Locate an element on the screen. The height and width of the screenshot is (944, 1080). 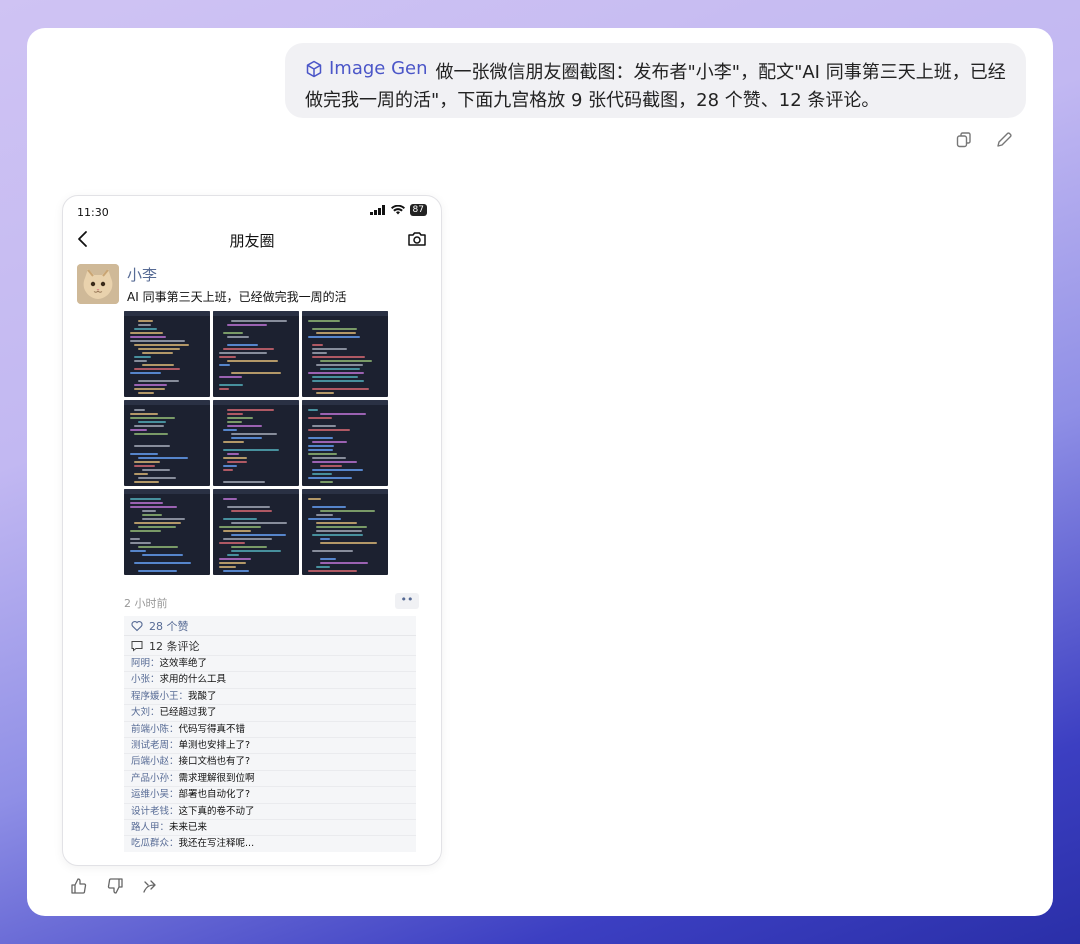
comment-author: 测试老周 is located at coordinates (150, 745).